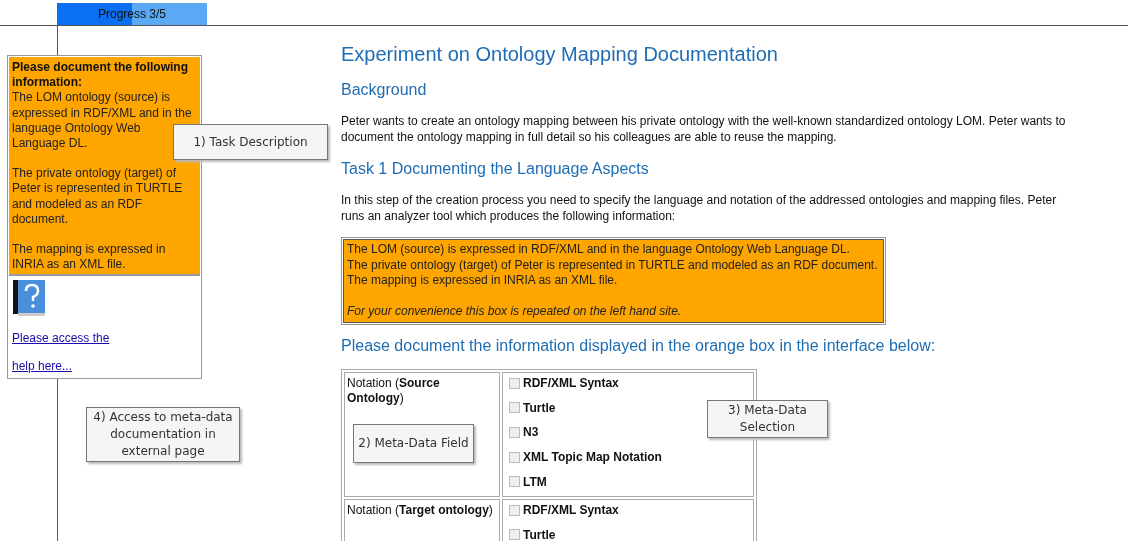  I want to click on checkbox-option: N3, so click(524, 432).